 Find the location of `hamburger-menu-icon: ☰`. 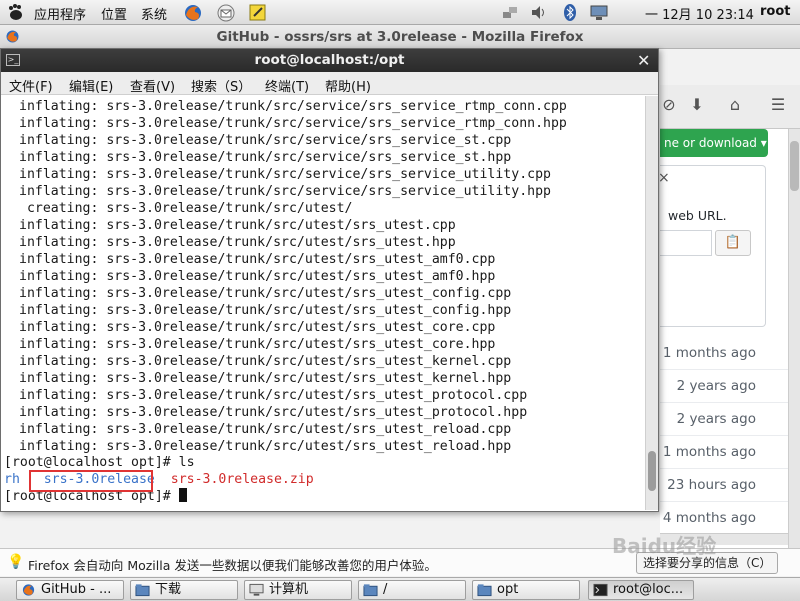

hamburger-menu-icon: ☰ is located at coordinates (778, 106).